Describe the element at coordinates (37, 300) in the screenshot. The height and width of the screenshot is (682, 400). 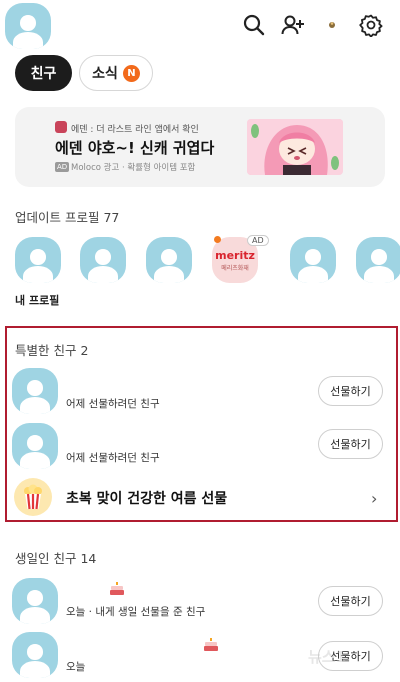
I see `my-profile-label: 내 프로필` at that location.